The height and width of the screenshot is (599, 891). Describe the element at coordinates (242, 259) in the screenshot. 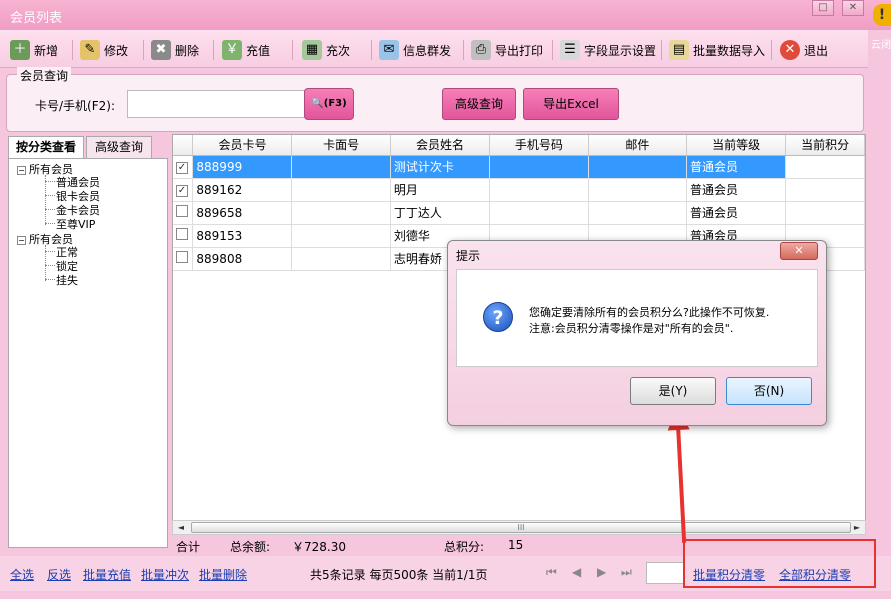

I see `cell-card: 889808` at that location.